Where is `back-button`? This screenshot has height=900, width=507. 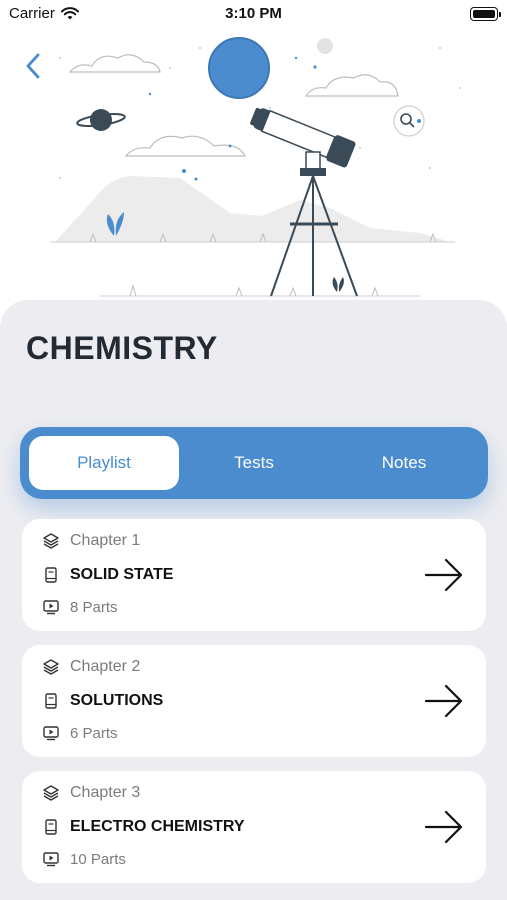
back-button is located at coordinates (34, 66).